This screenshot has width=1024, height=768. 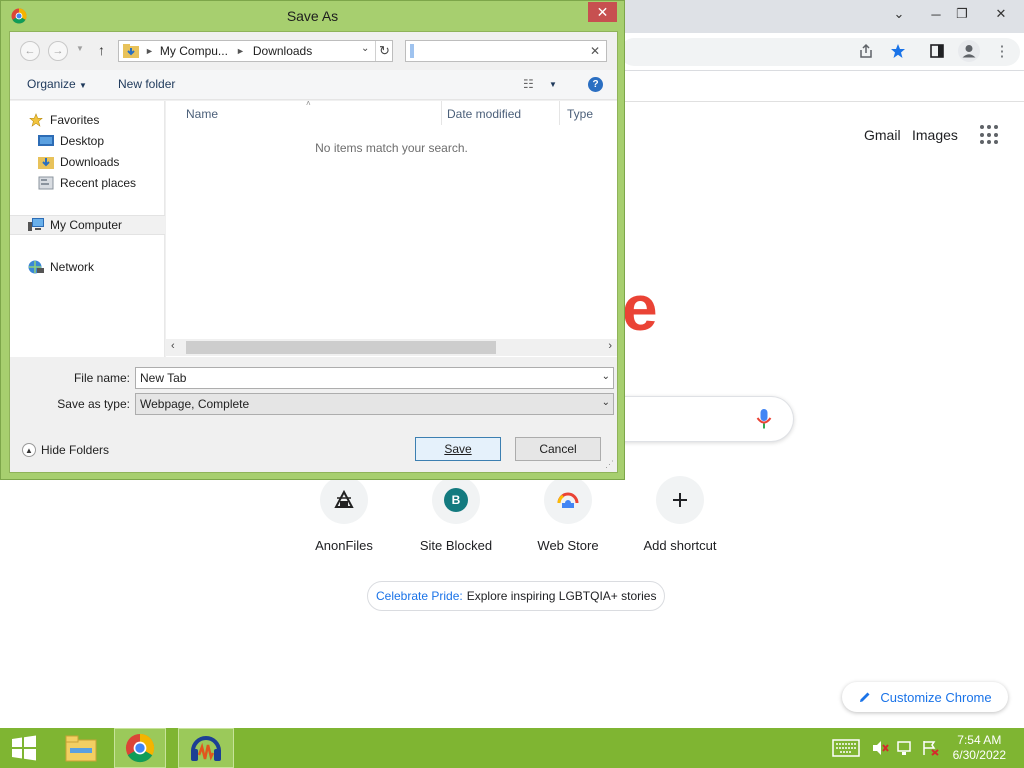 I want to click on gmail-link: Gmail, so click(x=882, y=135).